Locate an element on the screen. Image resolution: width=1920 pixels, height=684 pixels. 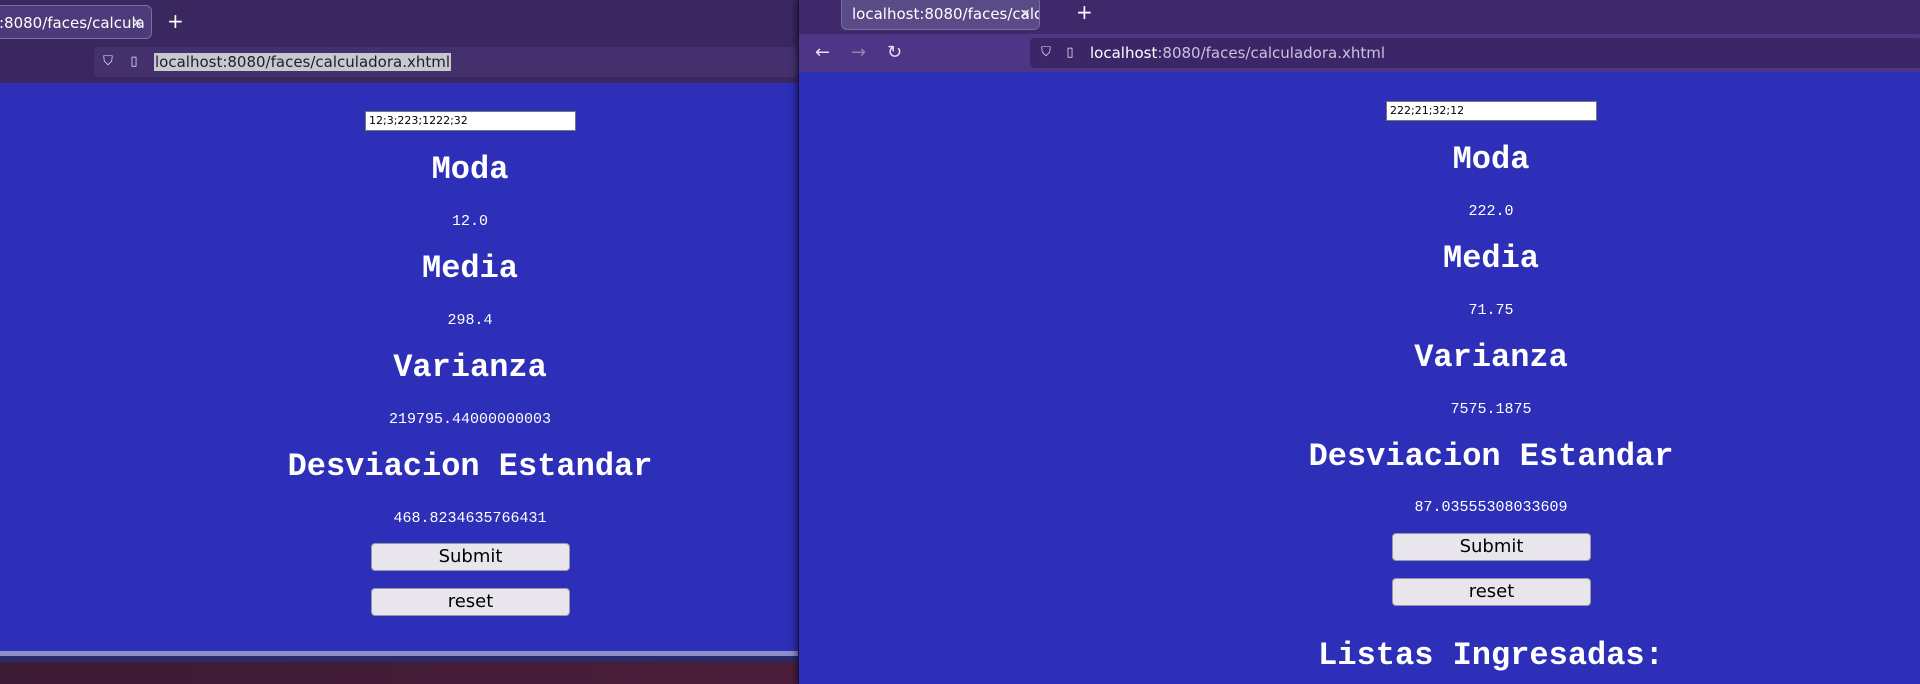
desviacion-value: 87.03555308033609 is located at coordinates (1491, 507).